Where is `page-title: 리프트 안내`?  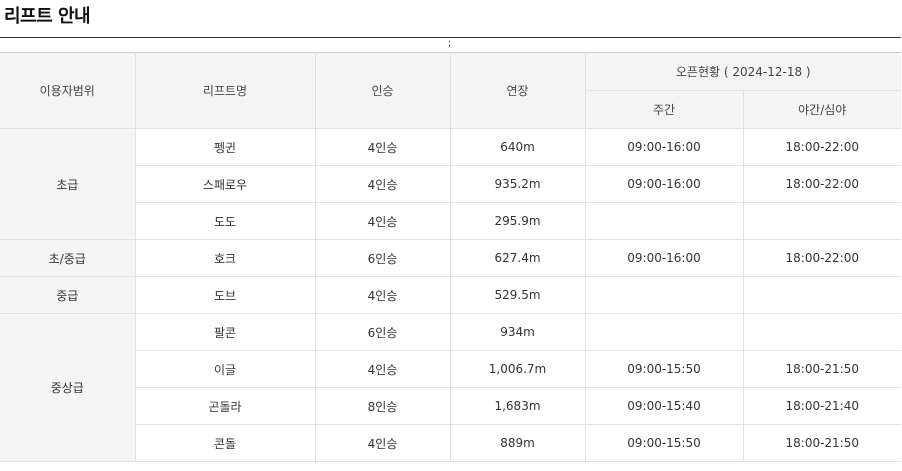
page-title: 리프트 안내 is located at coordinates (47, 16).